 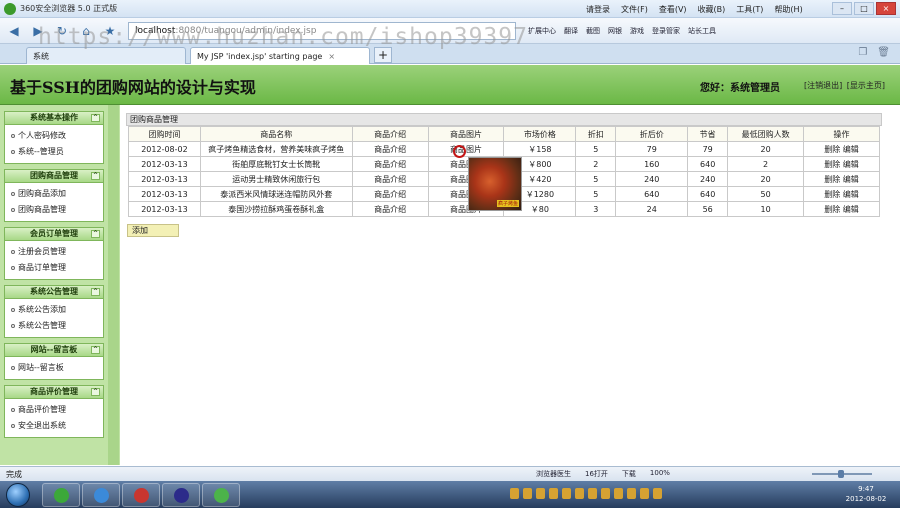 What do you see at coordinates (57, 210) in the screenshot?
I see `sidebar-item-manage-products: 团购商品管理` at bounding box center [57, 210].